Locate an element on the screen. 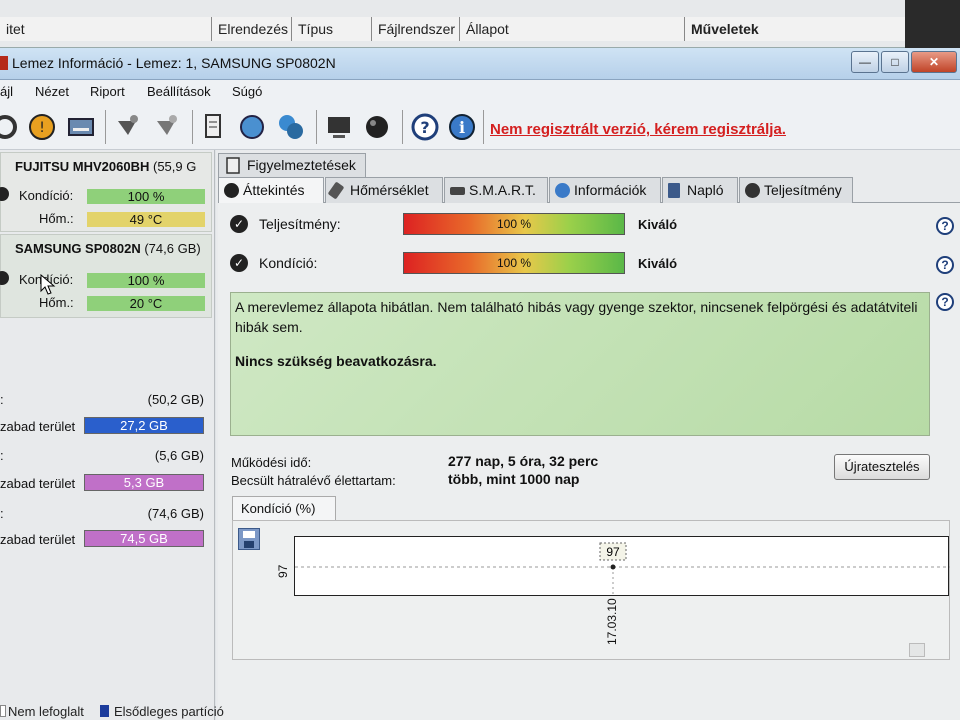 The height and width of the screenshot is (720, 960). uptime-value: 277 nap, 5 óra, 32 perc is located at coordinates (523, 461).